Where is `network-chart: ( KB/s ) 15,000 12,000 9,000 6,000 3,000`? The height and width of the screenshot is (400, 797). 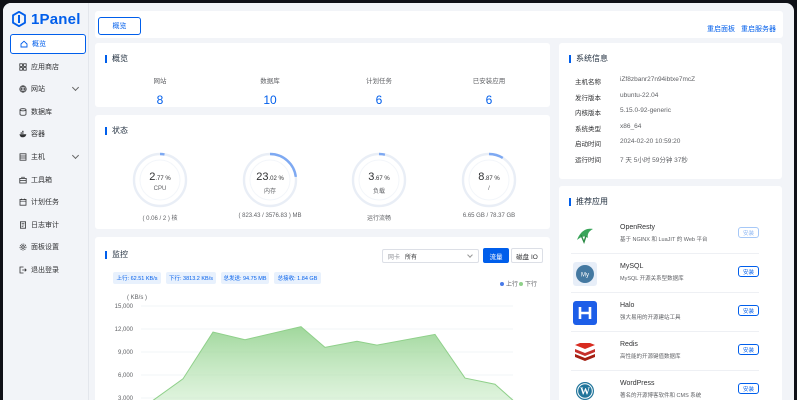
network-chart: ( KB/s ) 15,000 12,000 9,000 6,000 3,000 is located at coordinates (314, 347).